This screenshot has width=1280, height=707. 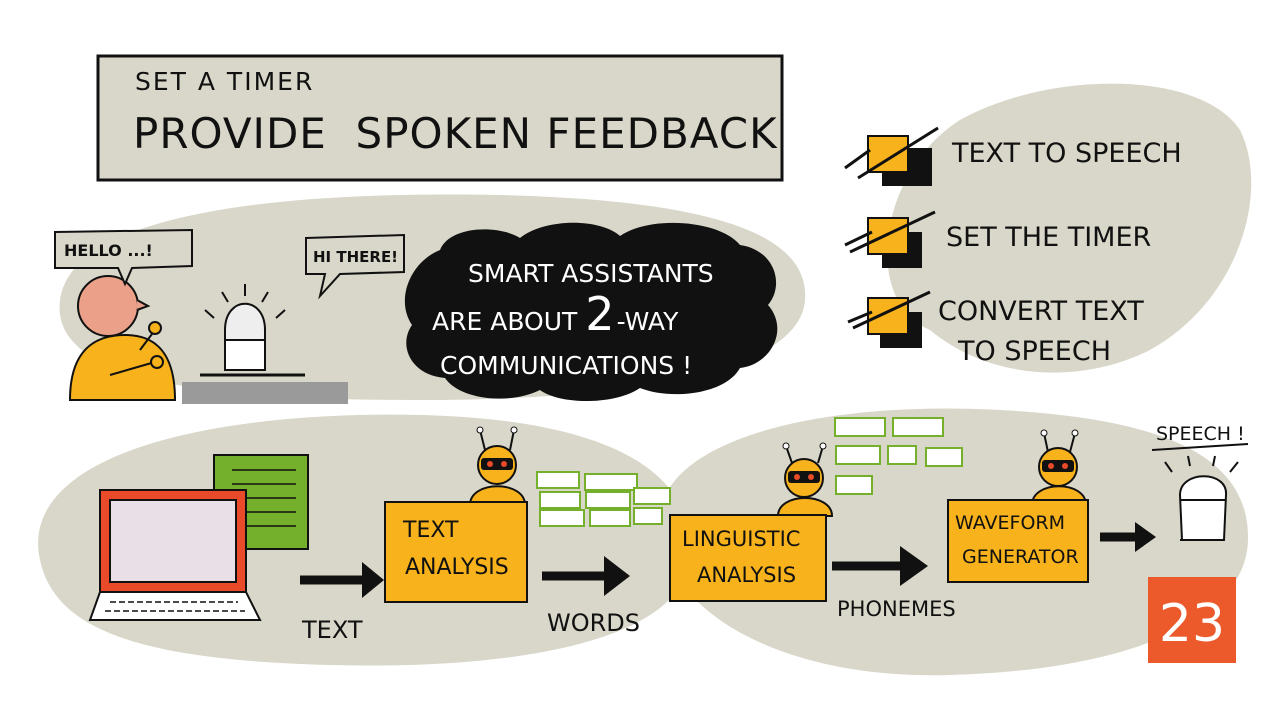 I want to click on text-analysis-label-1: TEXT, so click(x=430, y=530).